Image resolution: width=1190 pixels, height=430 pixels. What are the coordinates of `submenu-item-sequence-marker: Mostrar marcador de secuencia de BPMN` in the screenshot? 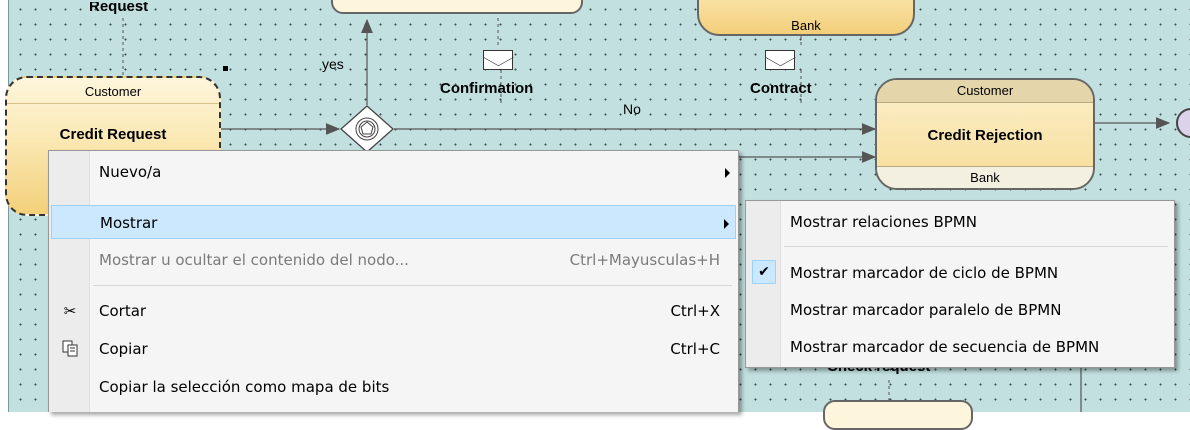 It's located at (960, 347).